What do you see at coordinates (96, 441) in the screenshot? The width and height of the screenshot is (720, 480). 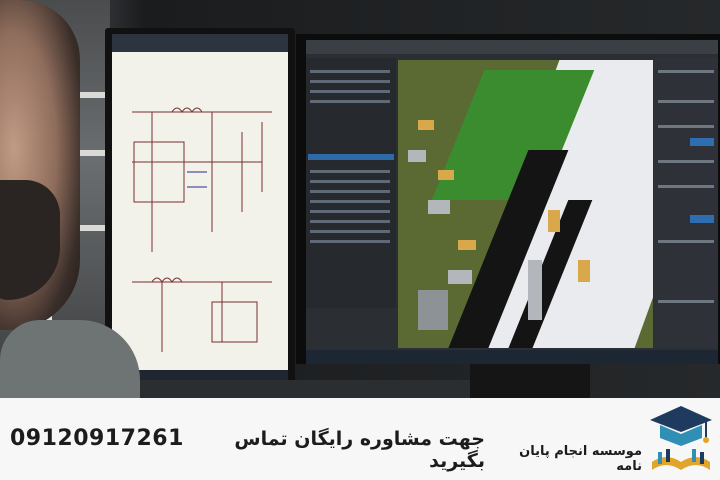 I see `phone-number: 09120917261` at bounding box center [96, 441].